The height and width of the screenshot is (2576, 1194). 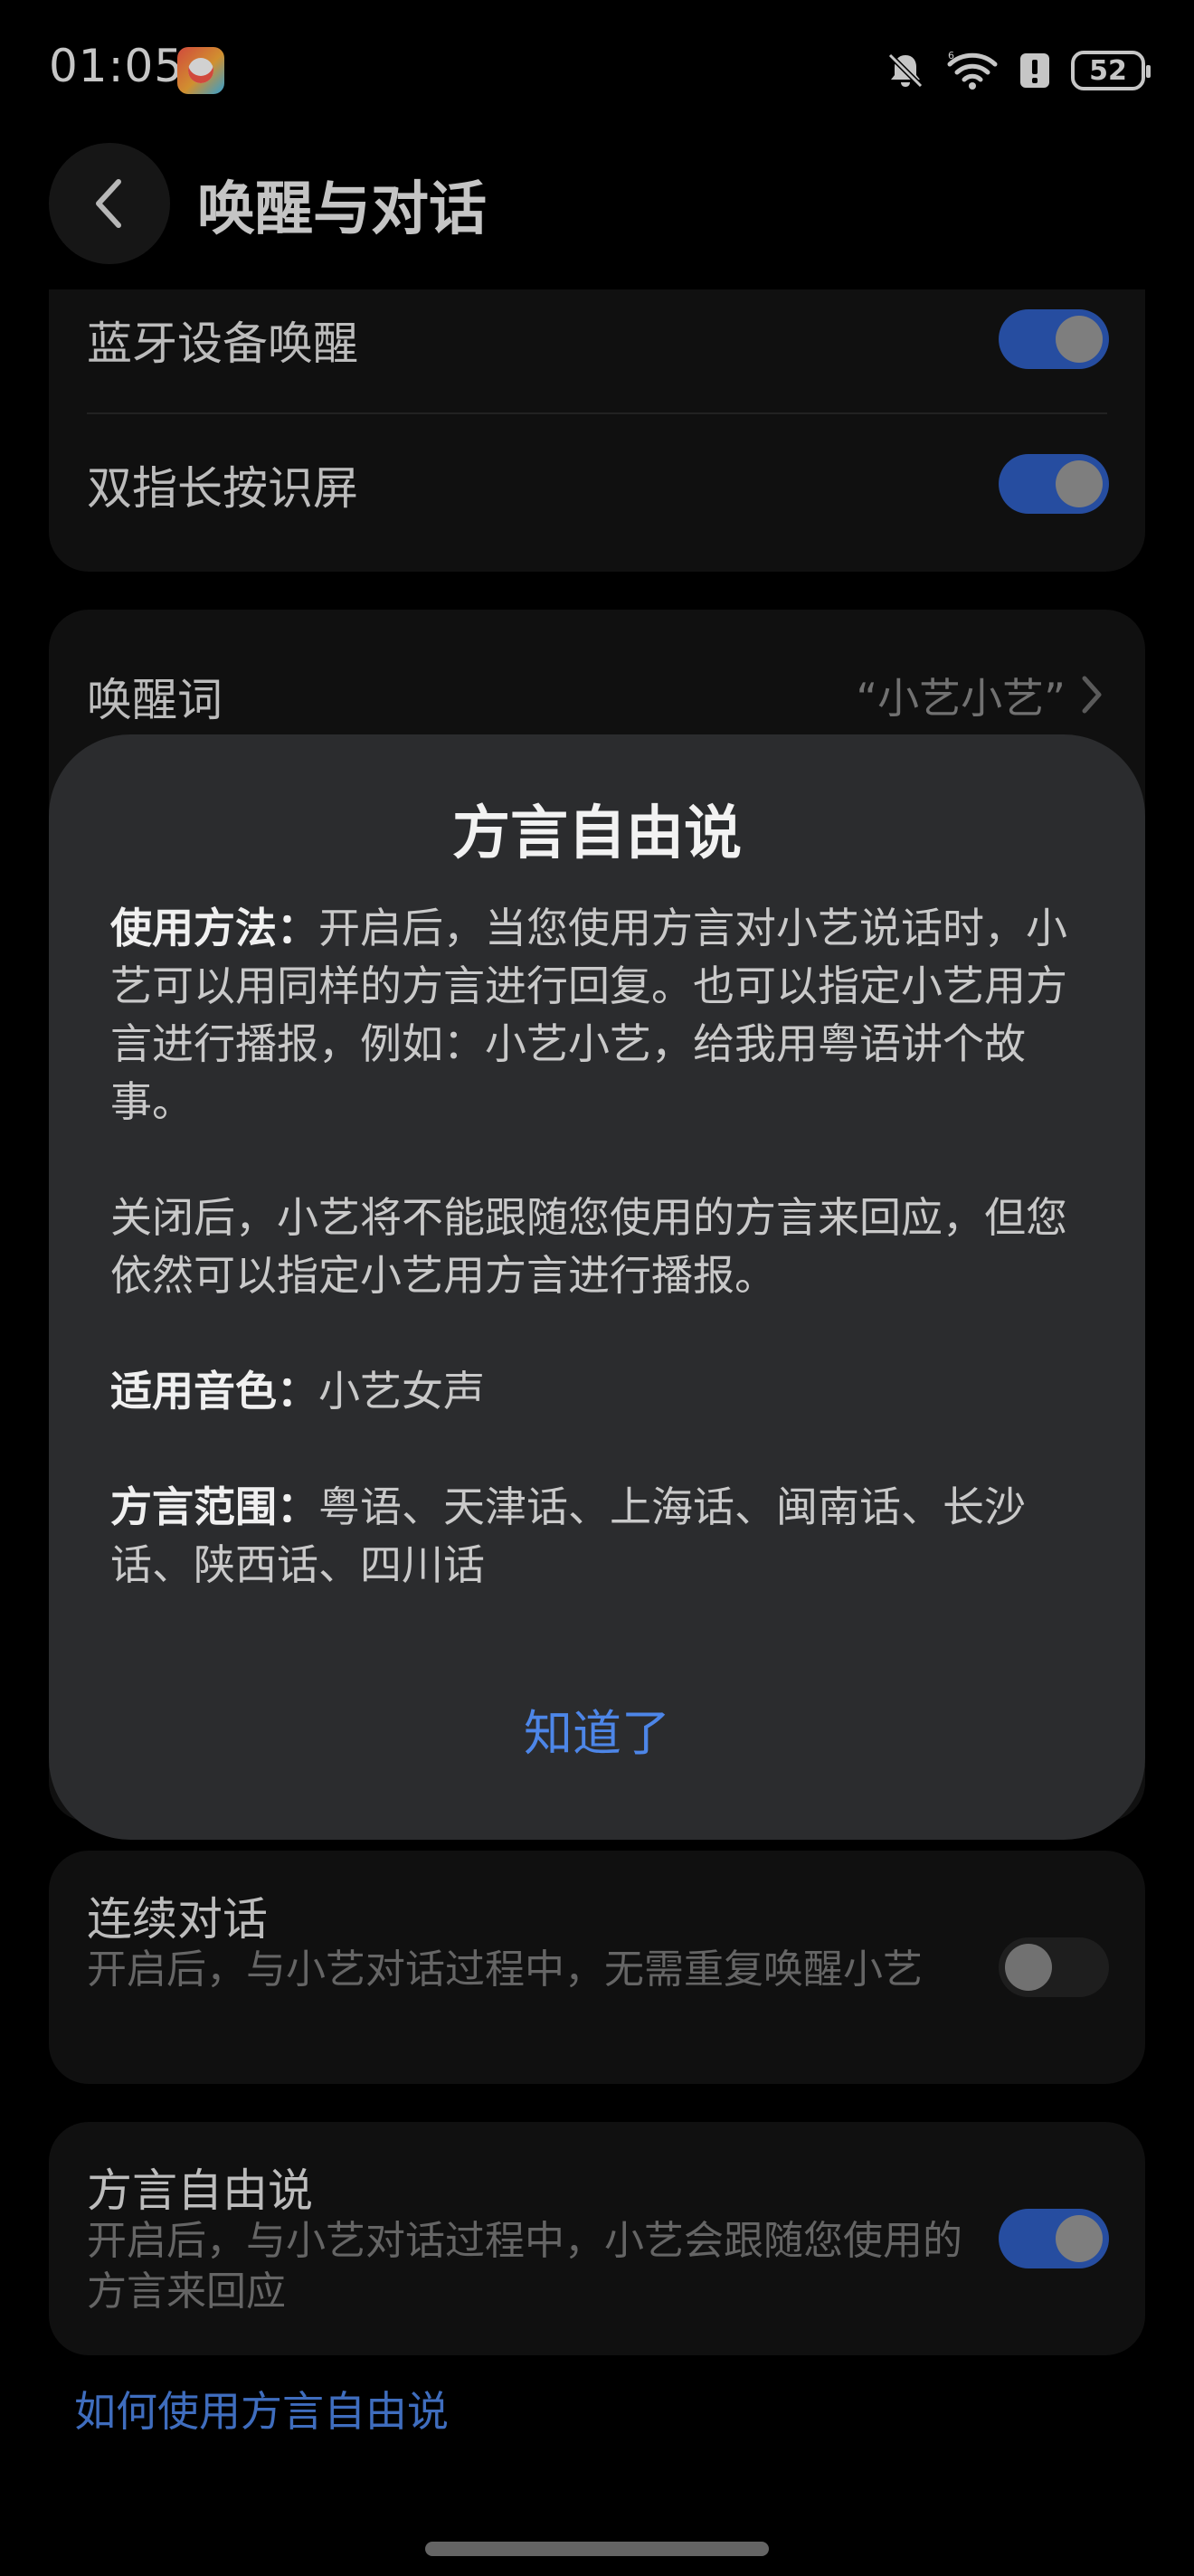 What do you see at coordinates (214, 1506) in the screenshot?
I see `range-label: 方言范围：` at bounding box center [214, 1506].